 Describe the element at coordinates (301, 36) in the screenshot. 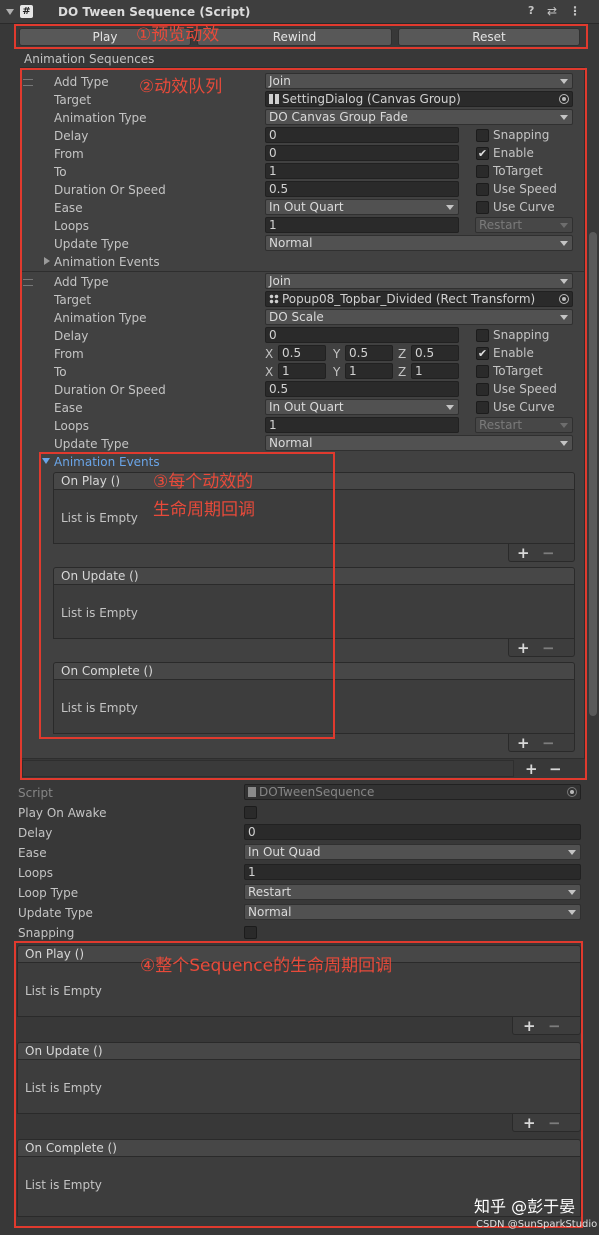

I see `annotation-box-preview` at that location.